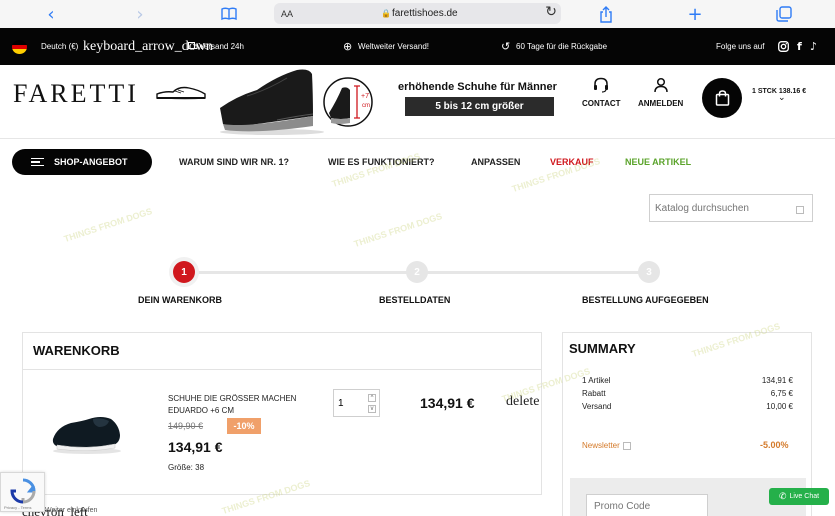  I want to click on instagram-icon, so click(783, 46).